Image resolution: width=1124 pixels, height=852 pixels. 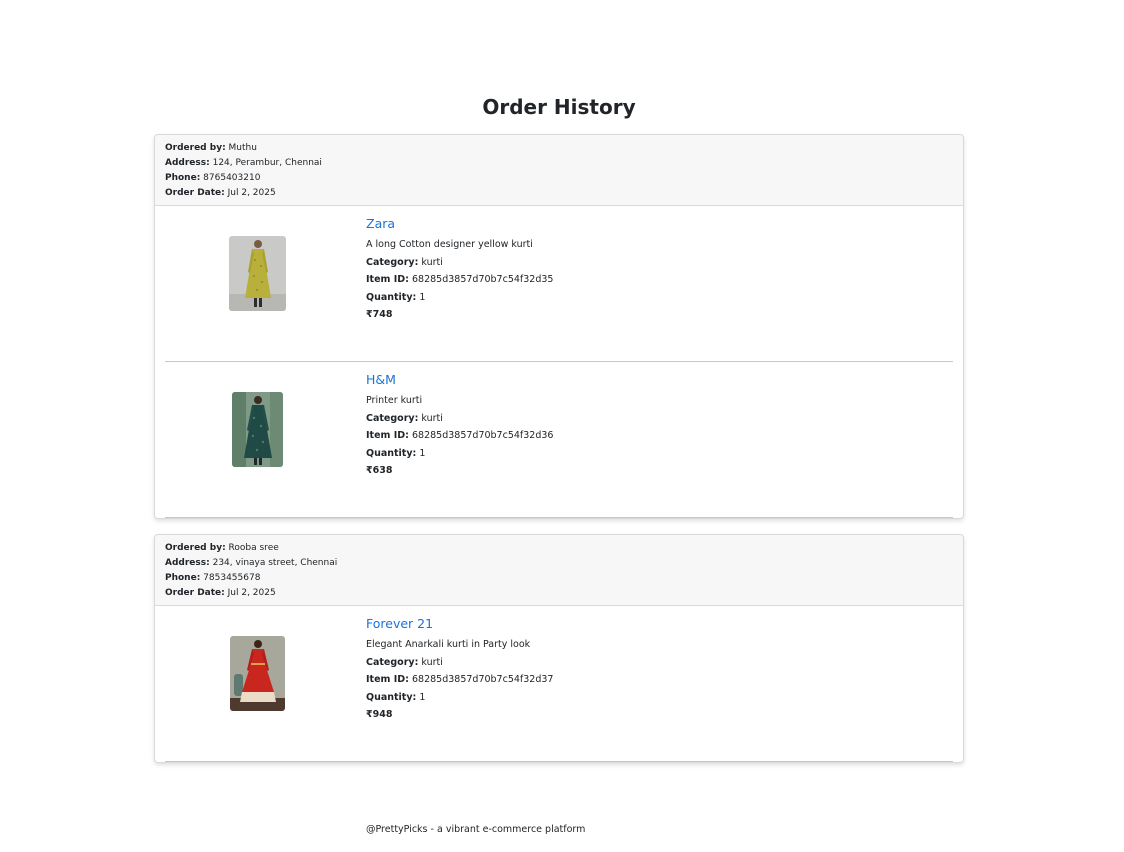 I want to click on item-description: A long Cotton designer yellow kurti, so click(x=449, y=244).